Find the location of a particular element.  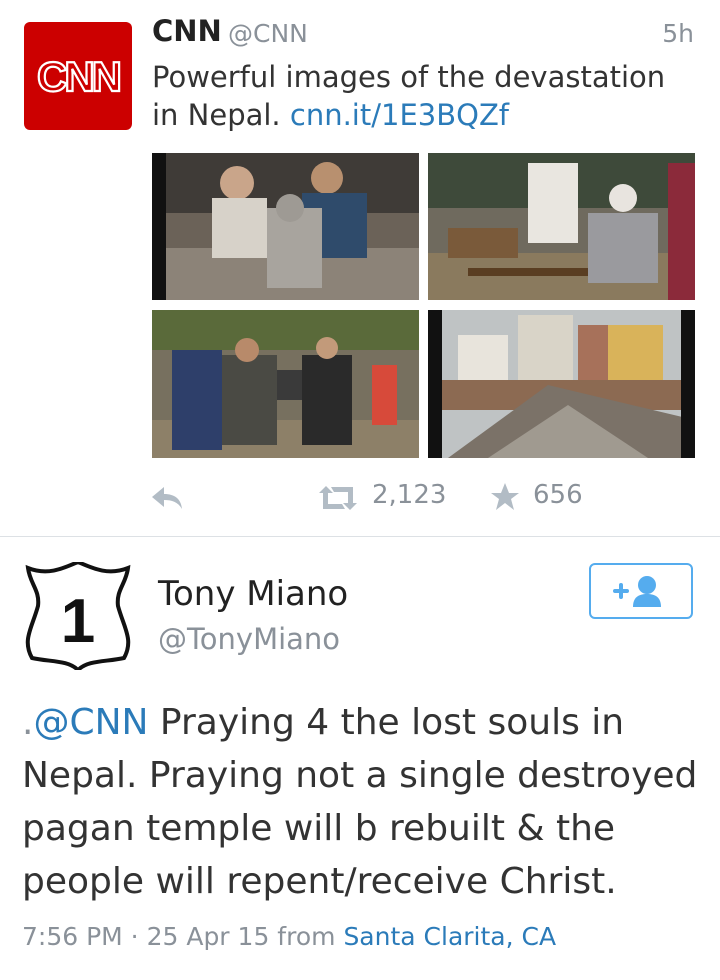

tweet-time-2: 7:56 PM is located at coordinates (72, 936).